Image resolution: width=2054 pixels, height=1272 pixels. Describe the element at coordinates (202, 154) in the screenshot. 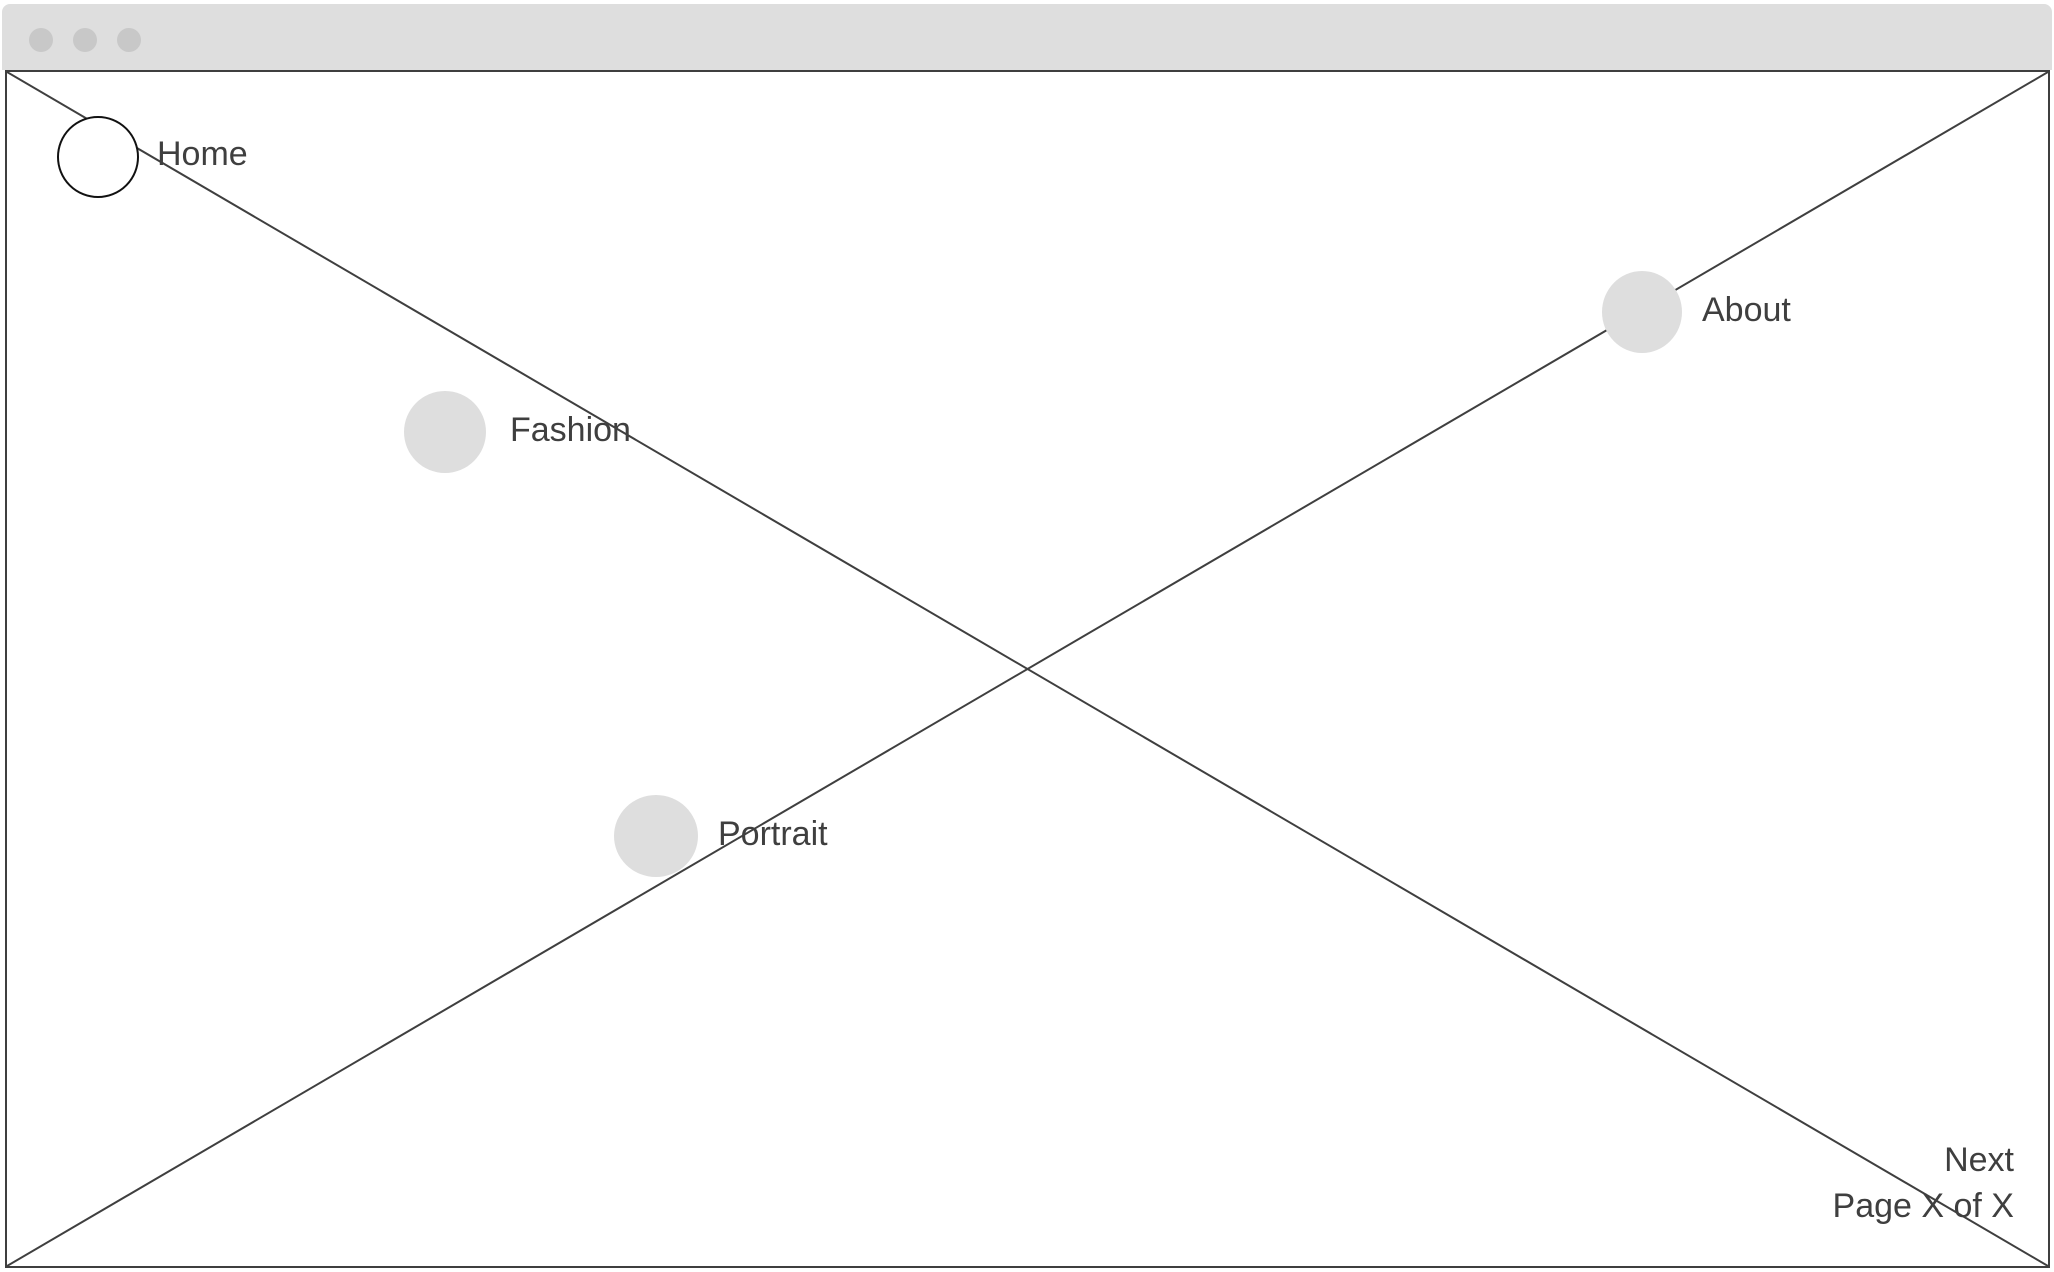

I see `nav-home-label: Home` at that location.